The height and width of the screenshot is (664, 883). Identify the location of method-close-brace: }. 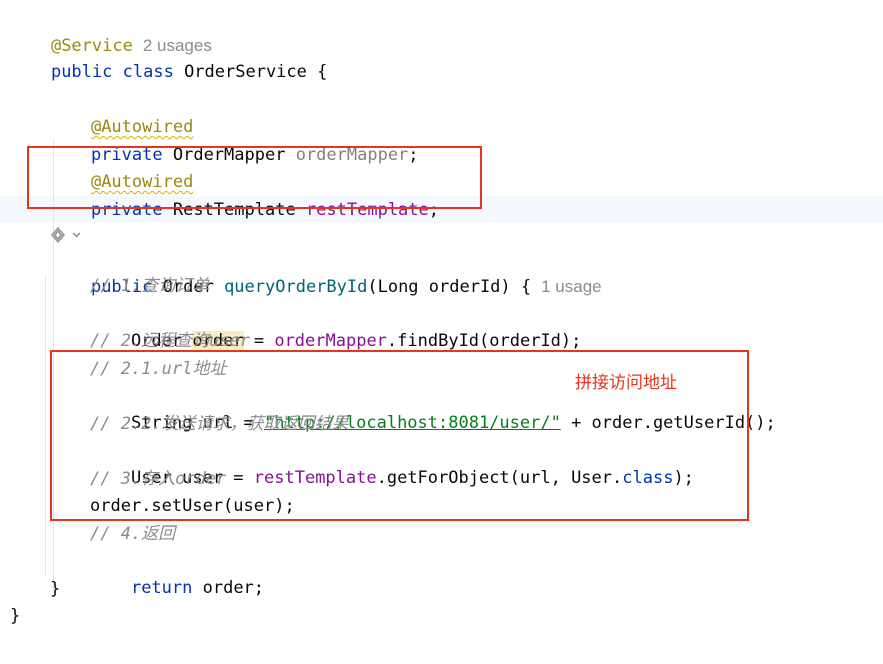
(55, 589).